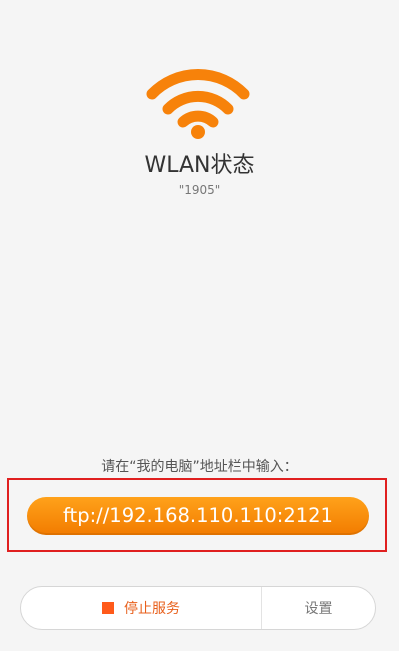  I want to click on network-ssid: "1905", so click(199, 190).